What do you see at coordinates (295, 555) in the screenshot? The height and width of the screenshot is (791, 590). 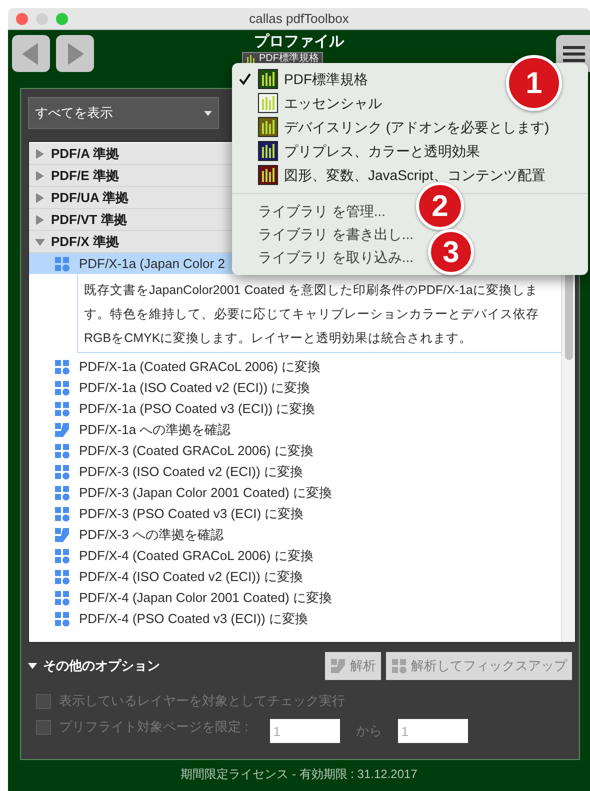 I see `profile-item: PDF/X-4 (Coated GRACoL 2006) に変換` at bounding box center [295, 555].